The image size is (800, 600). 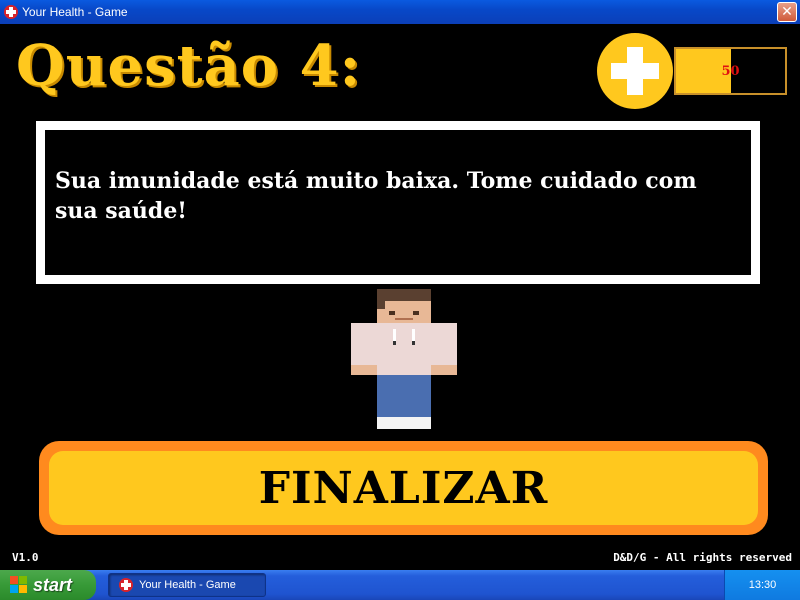 I want to click on window-titlebar: Your Health - Game ✕, so click(x=400, y=12).